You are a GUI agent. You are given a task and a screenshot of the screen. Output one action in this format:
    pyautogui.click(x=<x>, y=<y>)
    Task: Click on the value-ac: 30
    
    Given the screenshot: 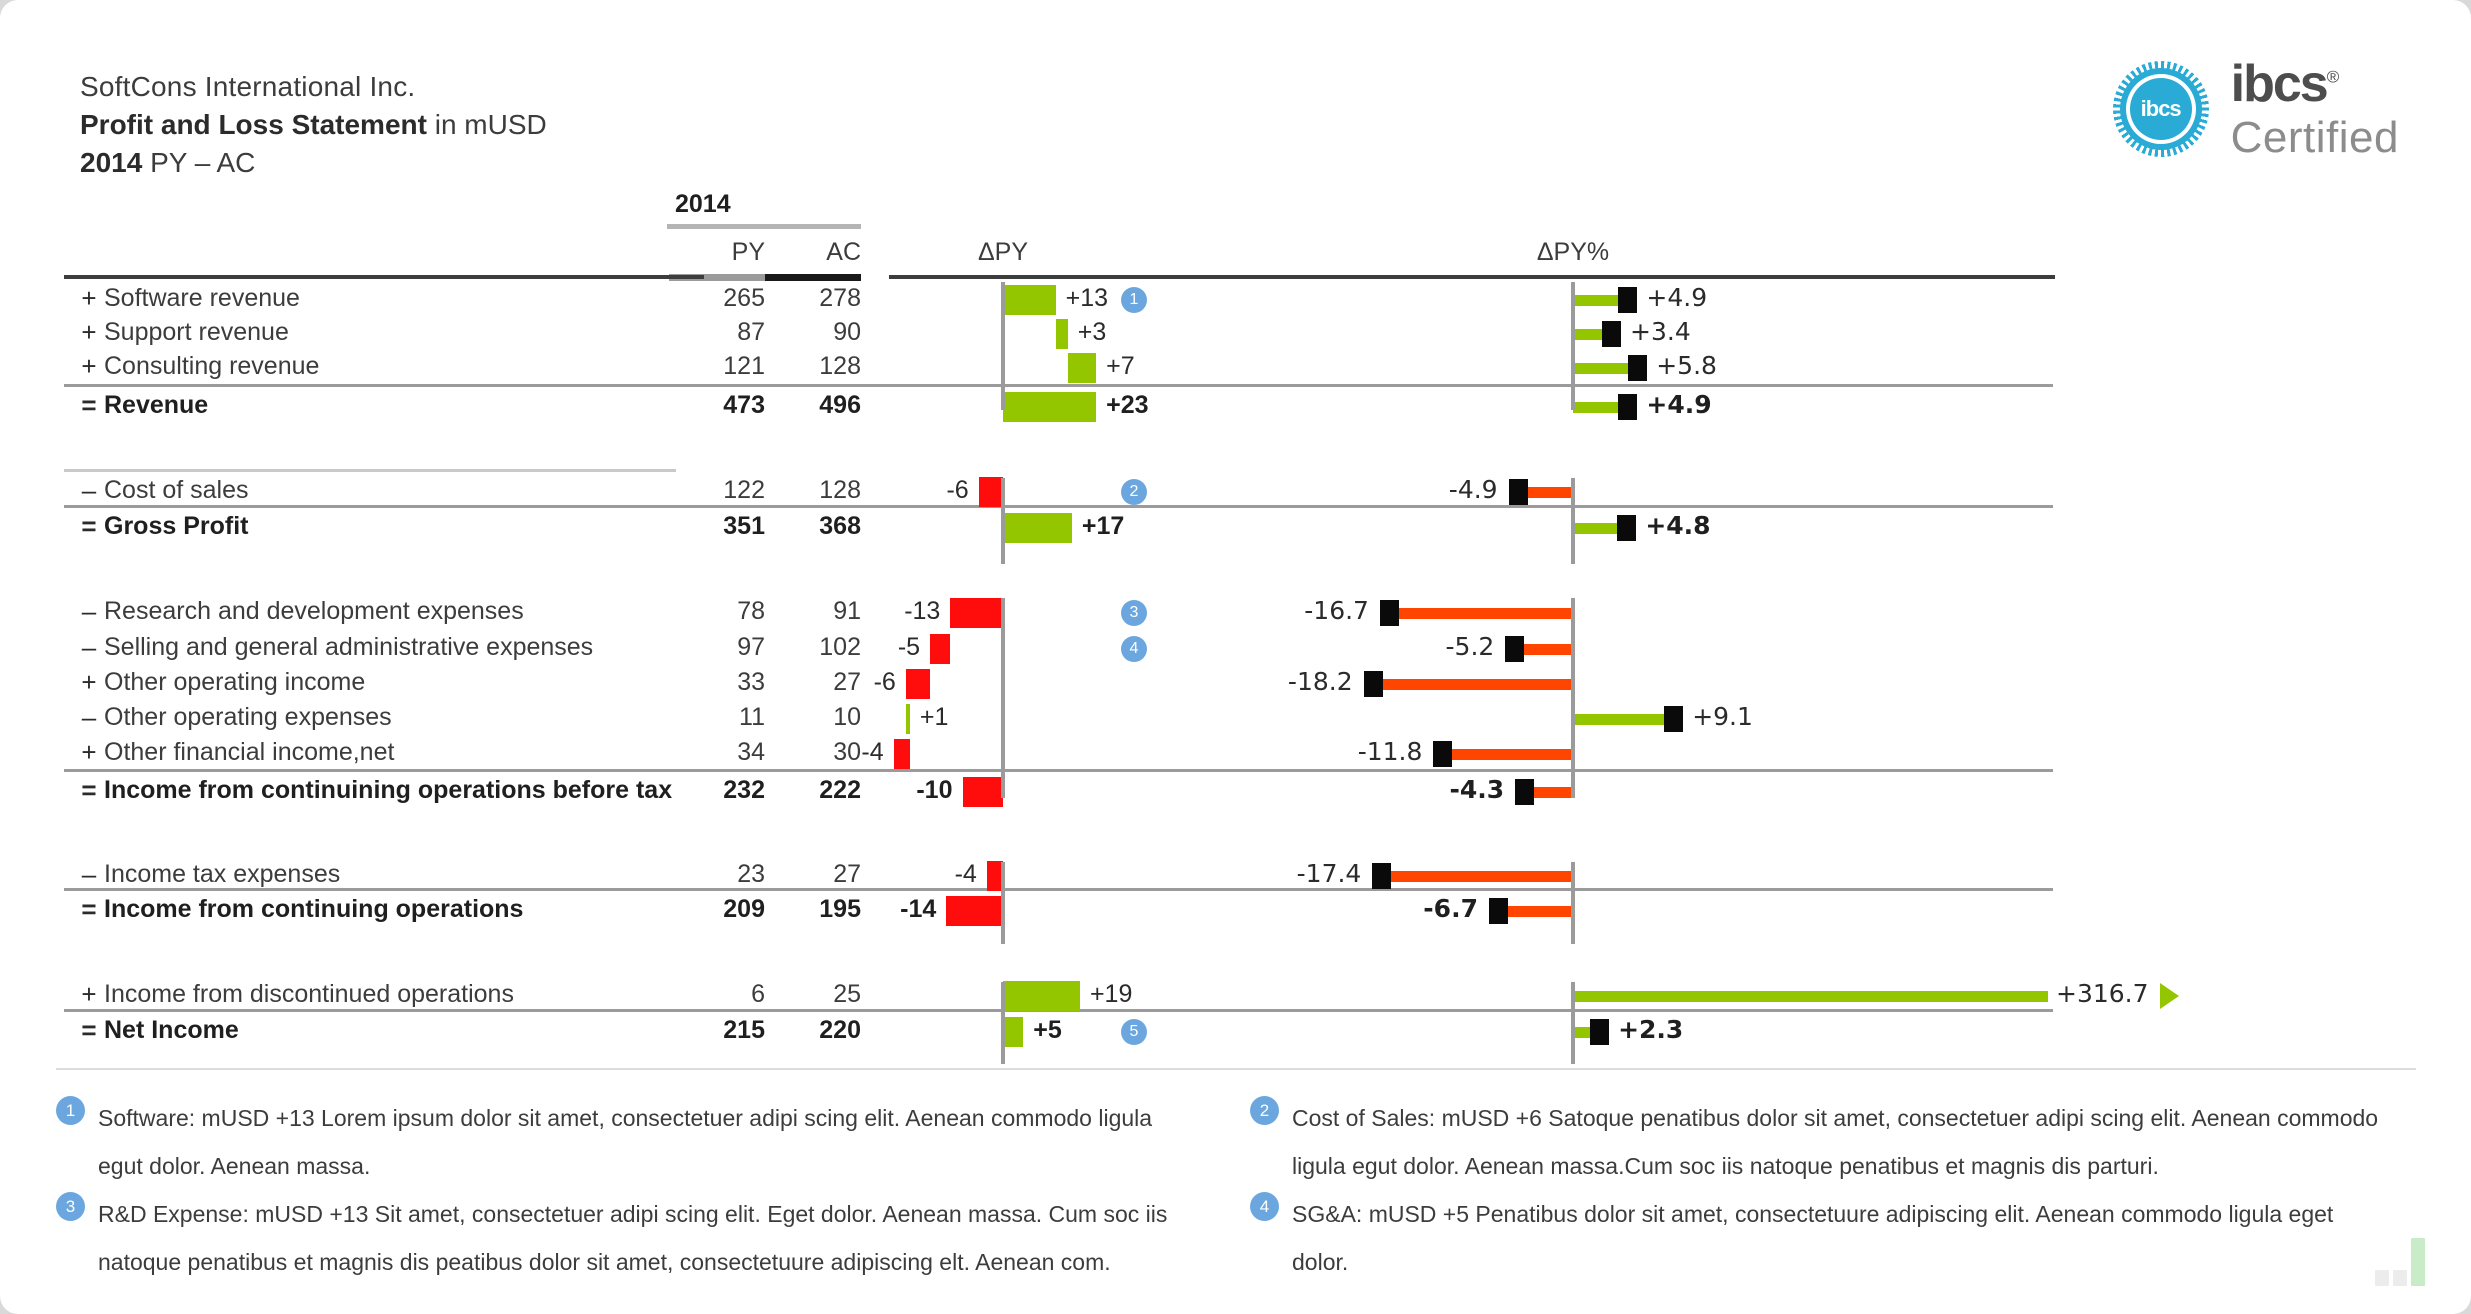 What is the action you would take?
    pyautogui.click(x=847, y=752)
    